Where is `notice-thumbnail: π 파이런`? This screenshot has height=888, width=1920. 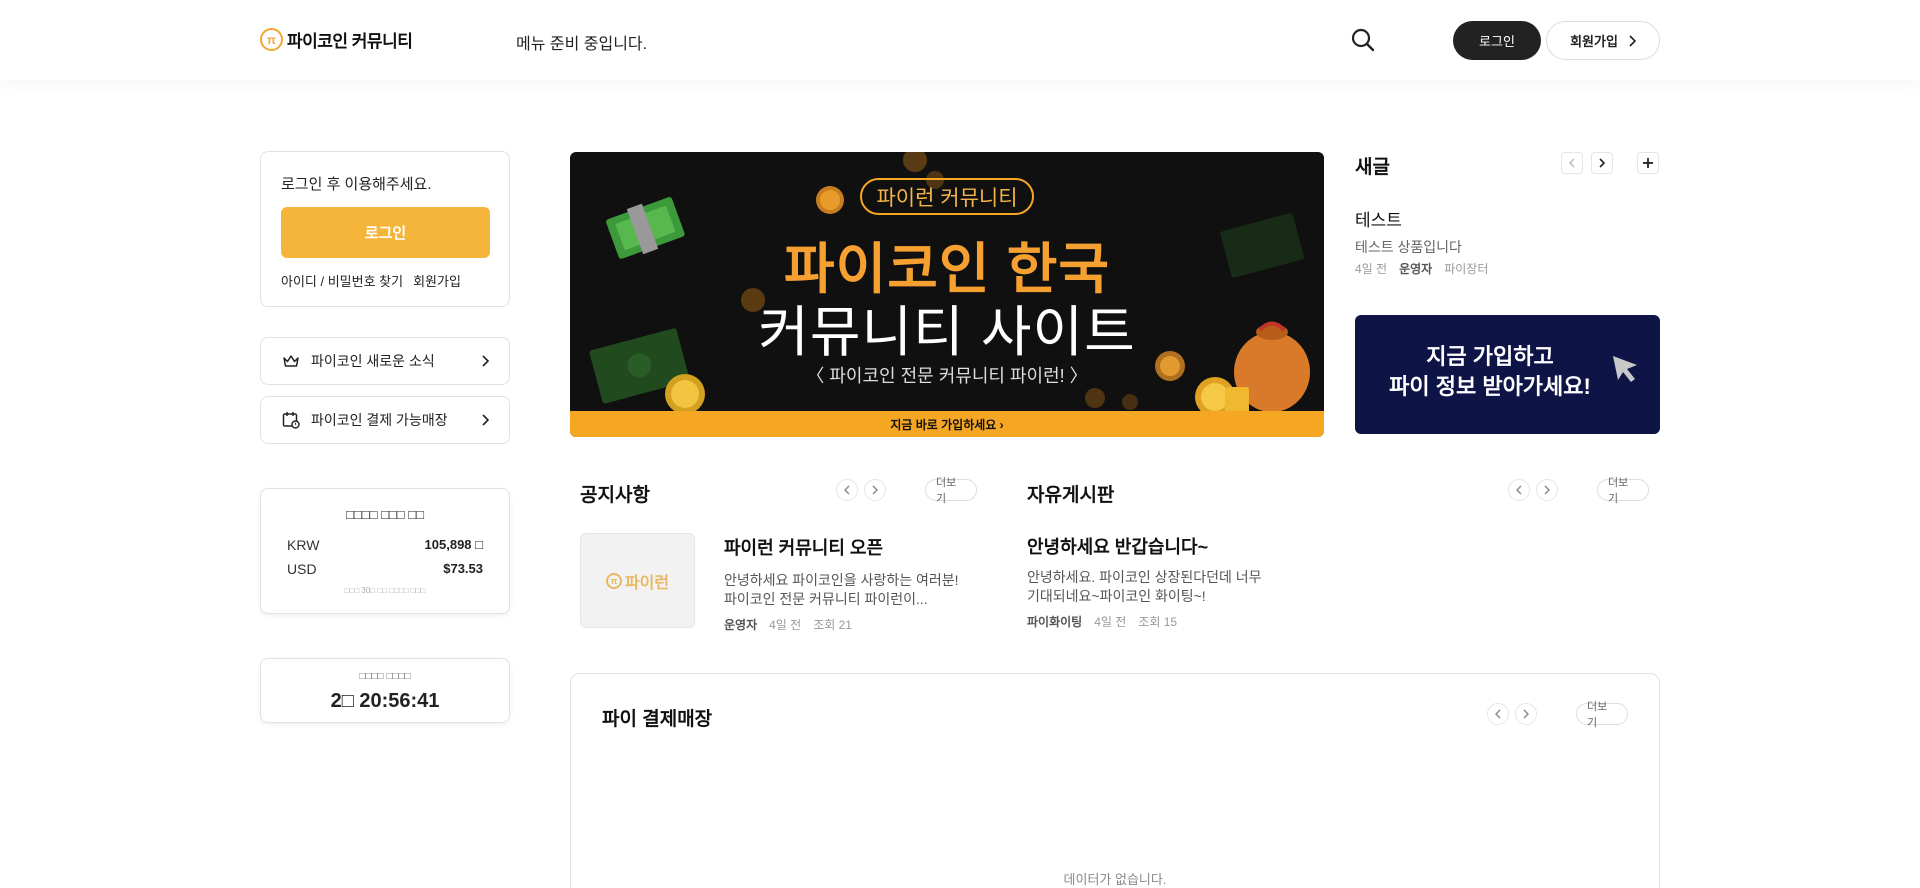 notice-thumbnail: π 파이런 is located at coordinates (637, 580).